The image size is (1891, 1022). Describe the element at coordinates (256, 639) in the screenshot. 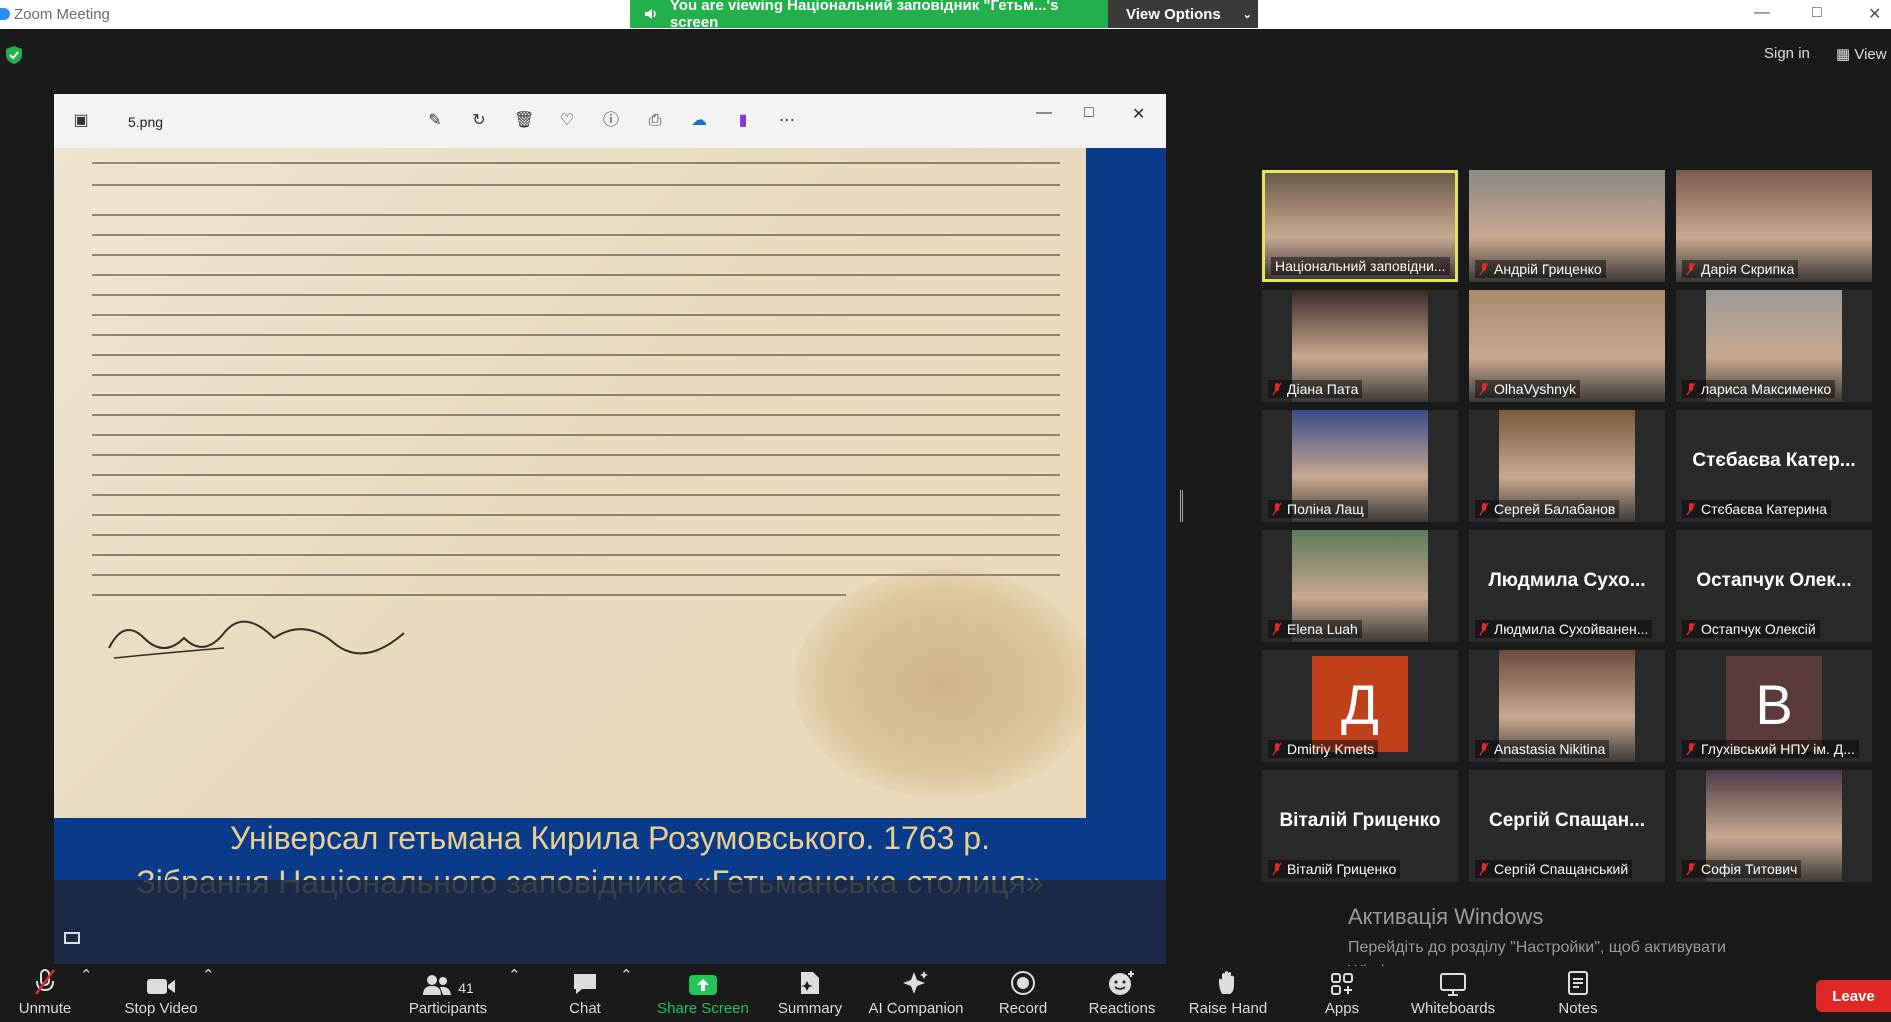

I see `hetman-signature` at that location.